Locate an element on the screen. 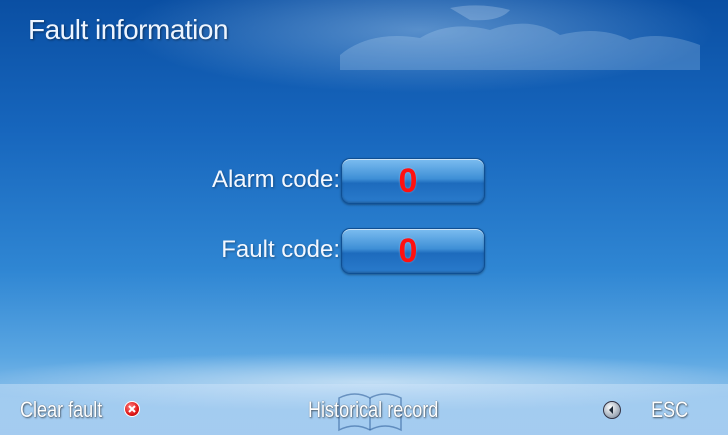 This screenshot has width=728, height=435. historical-record-button: Historical record is located at coordinates (373, 410).